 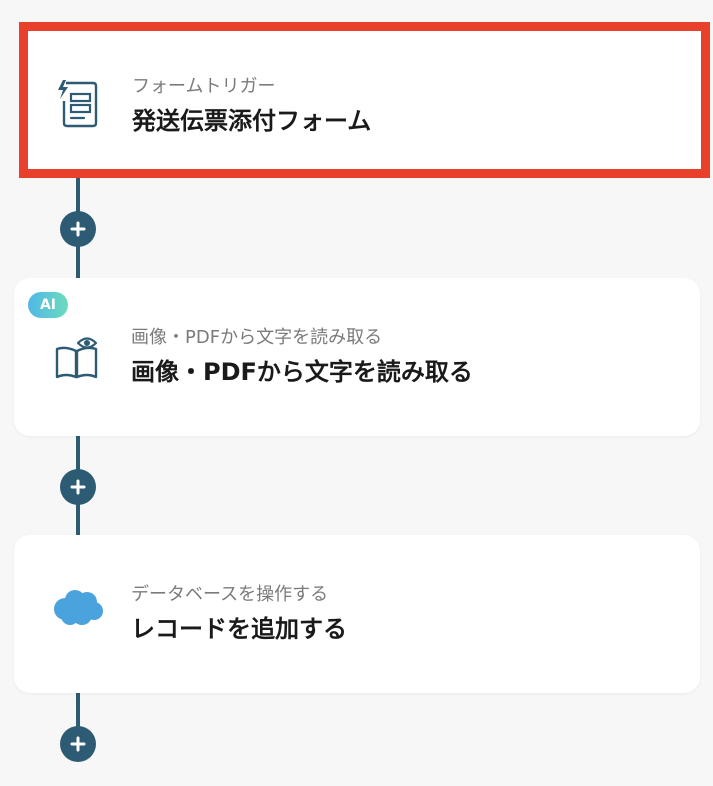 I want to click on step-title: 画像・PDFから文字を読み取る, so click(x=302, y=372).